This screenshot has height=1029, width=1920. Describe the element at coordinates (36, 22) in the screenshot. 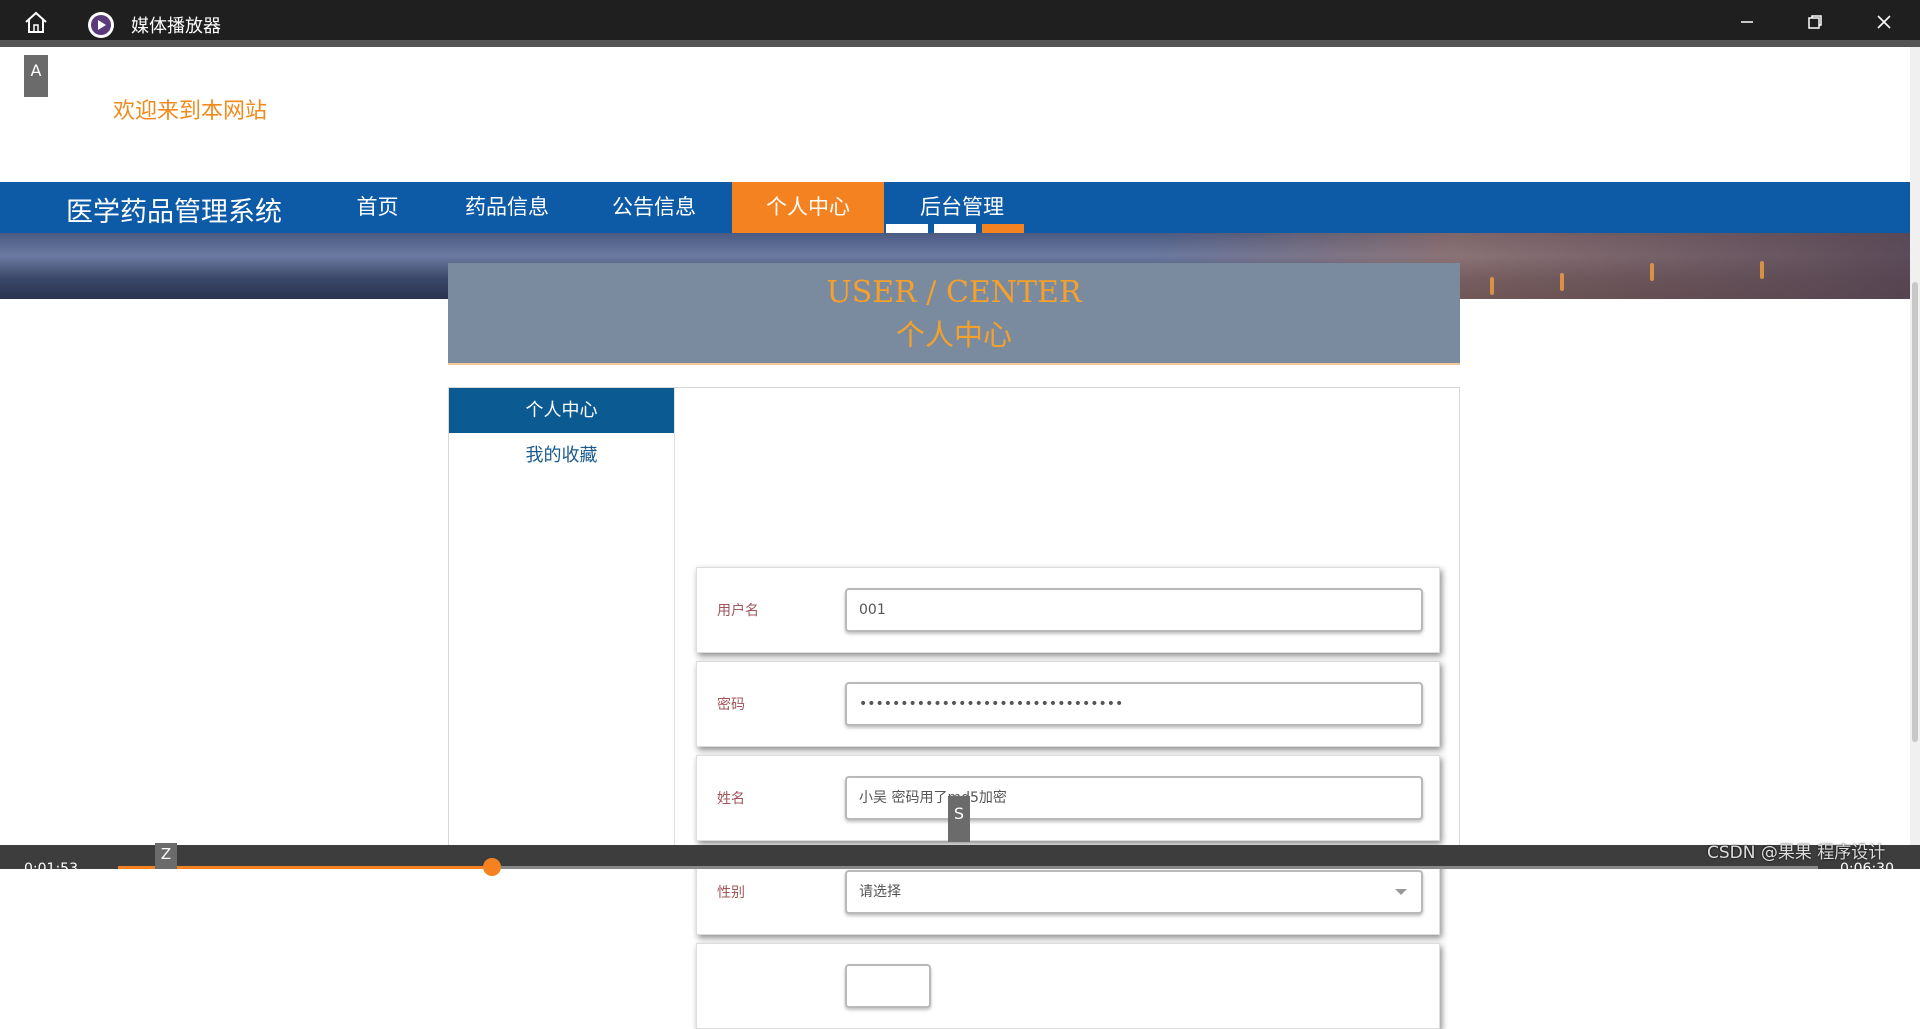

I see `home-icon` at that location.